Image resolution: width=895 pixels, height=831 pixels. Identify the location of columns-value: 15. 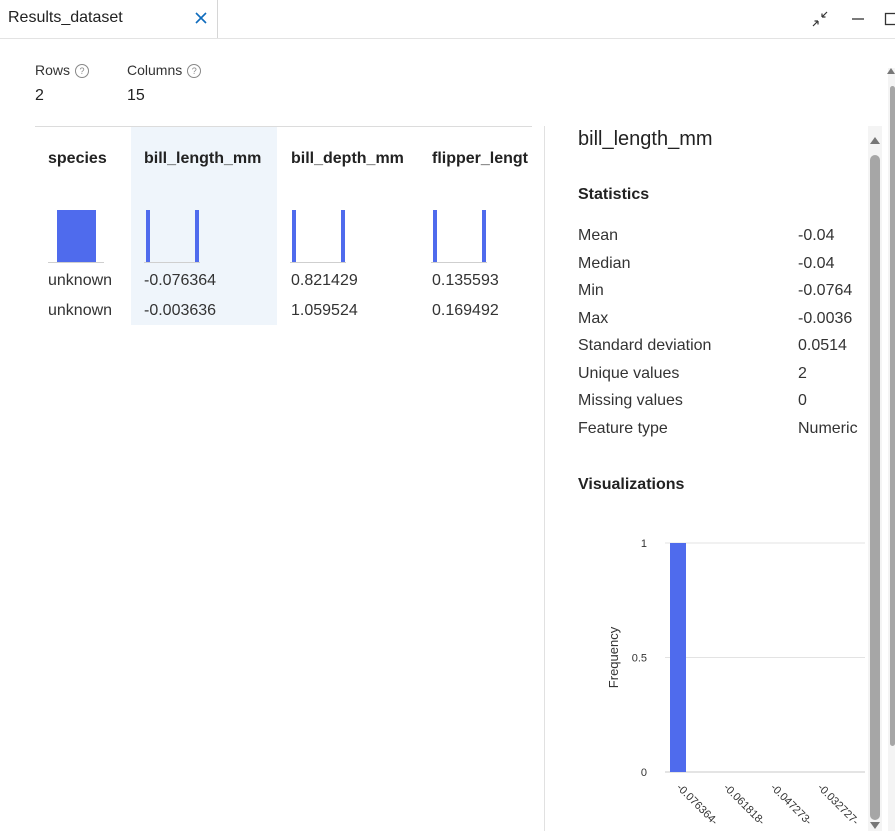
(136, 95).